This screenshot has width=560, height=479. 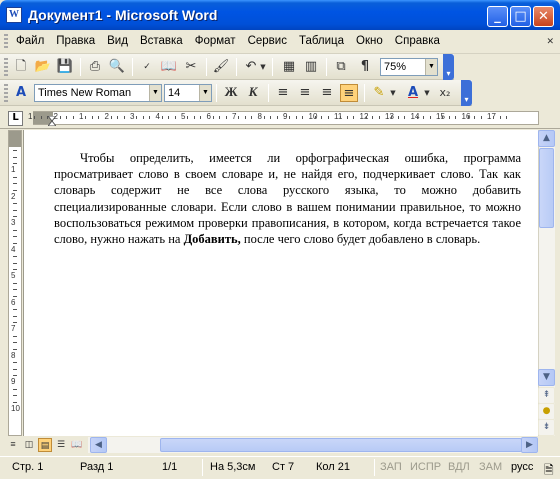 I want to click on font-select: Times New Roman ▼, so click(x=98, y=93).